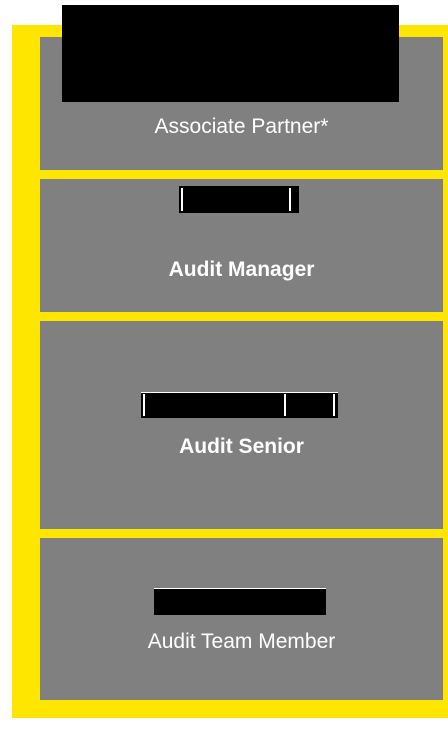 The width and height of the screenshot is (448, 743). Describe the element at coordinates (241, 269) in the screenshot. I see `level-title: Audit Manager` at that location.